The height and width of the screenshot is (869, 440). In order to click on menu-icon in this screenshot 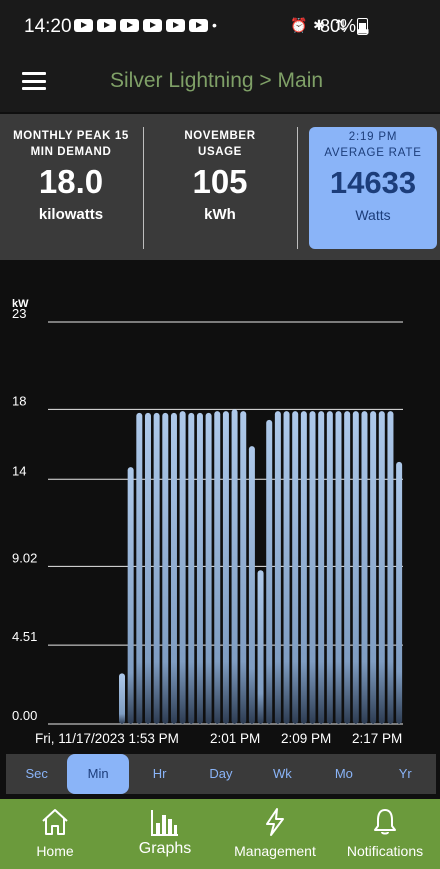, I will do `click(34, 81)`.